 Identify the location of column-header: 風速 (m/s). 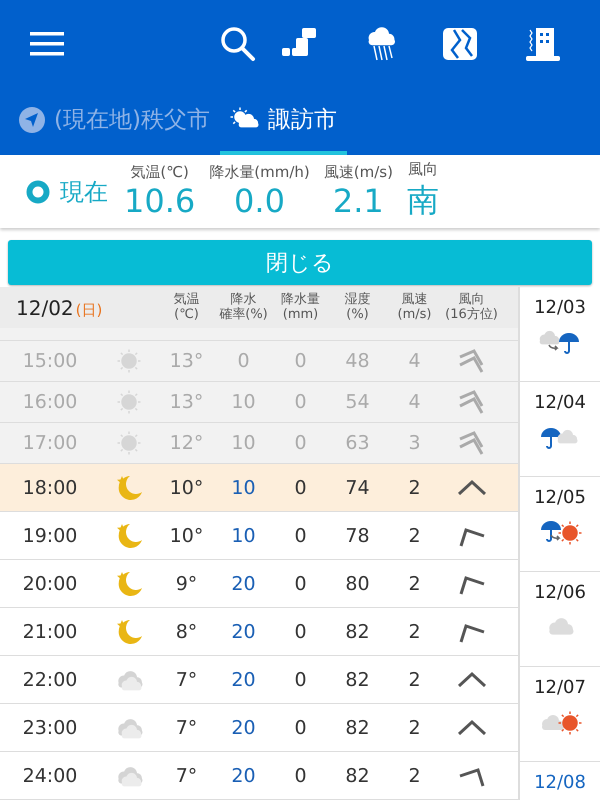
(414, 307).